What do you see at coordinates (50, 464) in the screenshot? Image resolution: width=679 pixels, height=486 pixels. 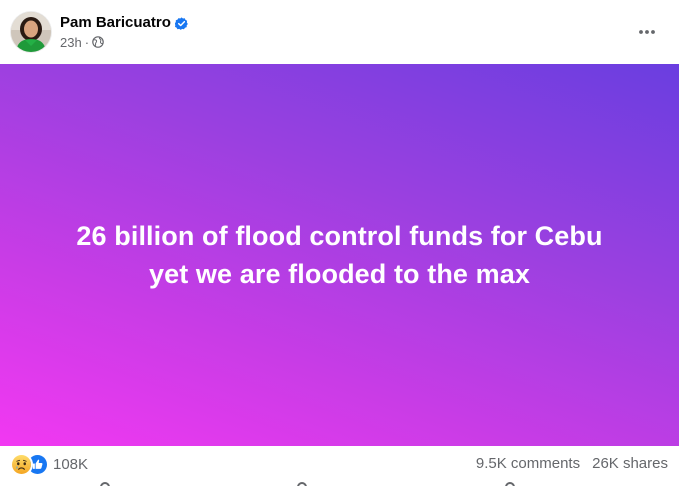 I see `reactions-summary: 108K` at bounding box center [50, 464].